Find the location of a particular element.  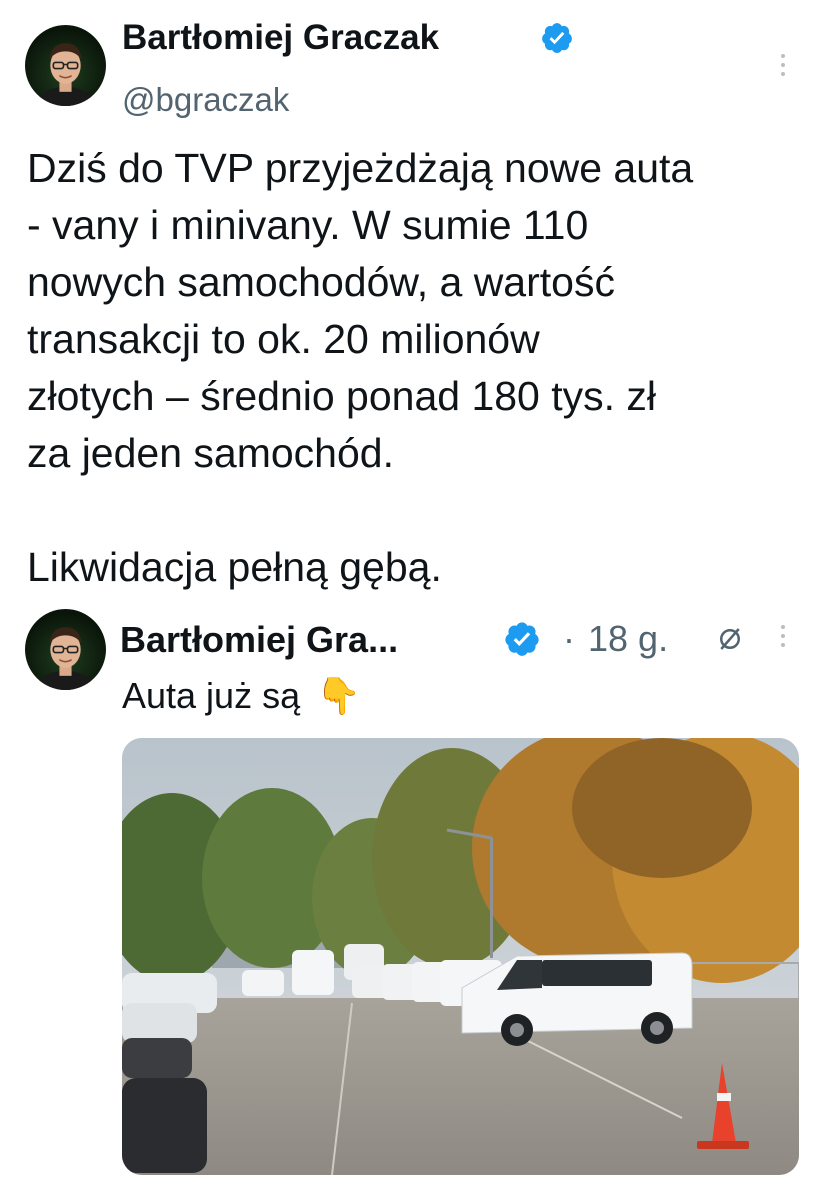

author-handle: @bgraczak is located at coordinates (205, 100).